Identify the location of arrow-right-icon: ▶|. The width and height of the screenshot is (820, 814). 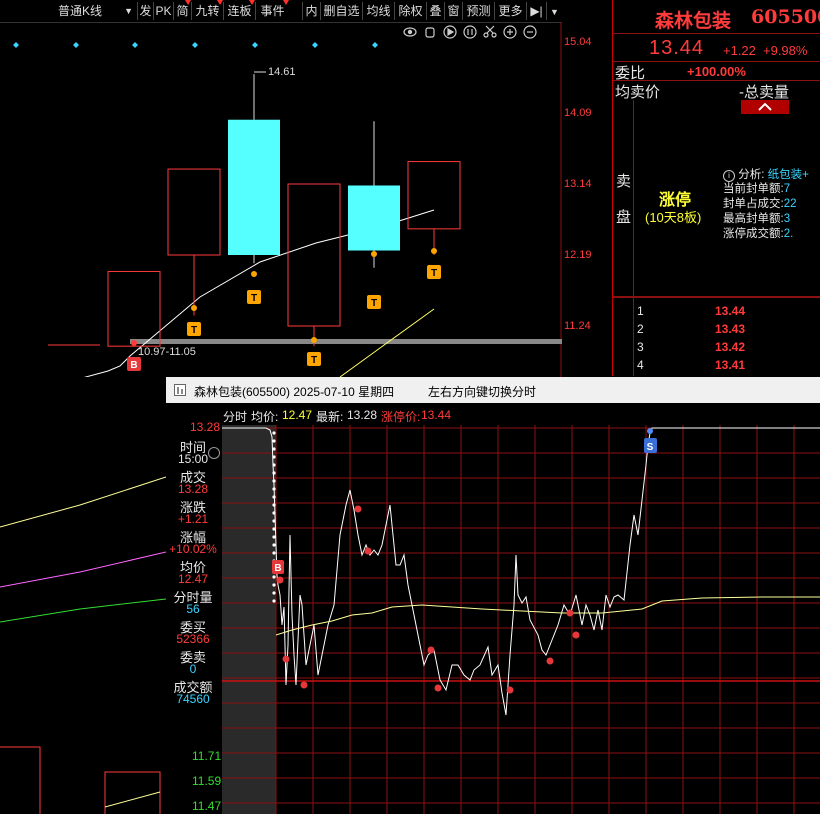
(536, 11).